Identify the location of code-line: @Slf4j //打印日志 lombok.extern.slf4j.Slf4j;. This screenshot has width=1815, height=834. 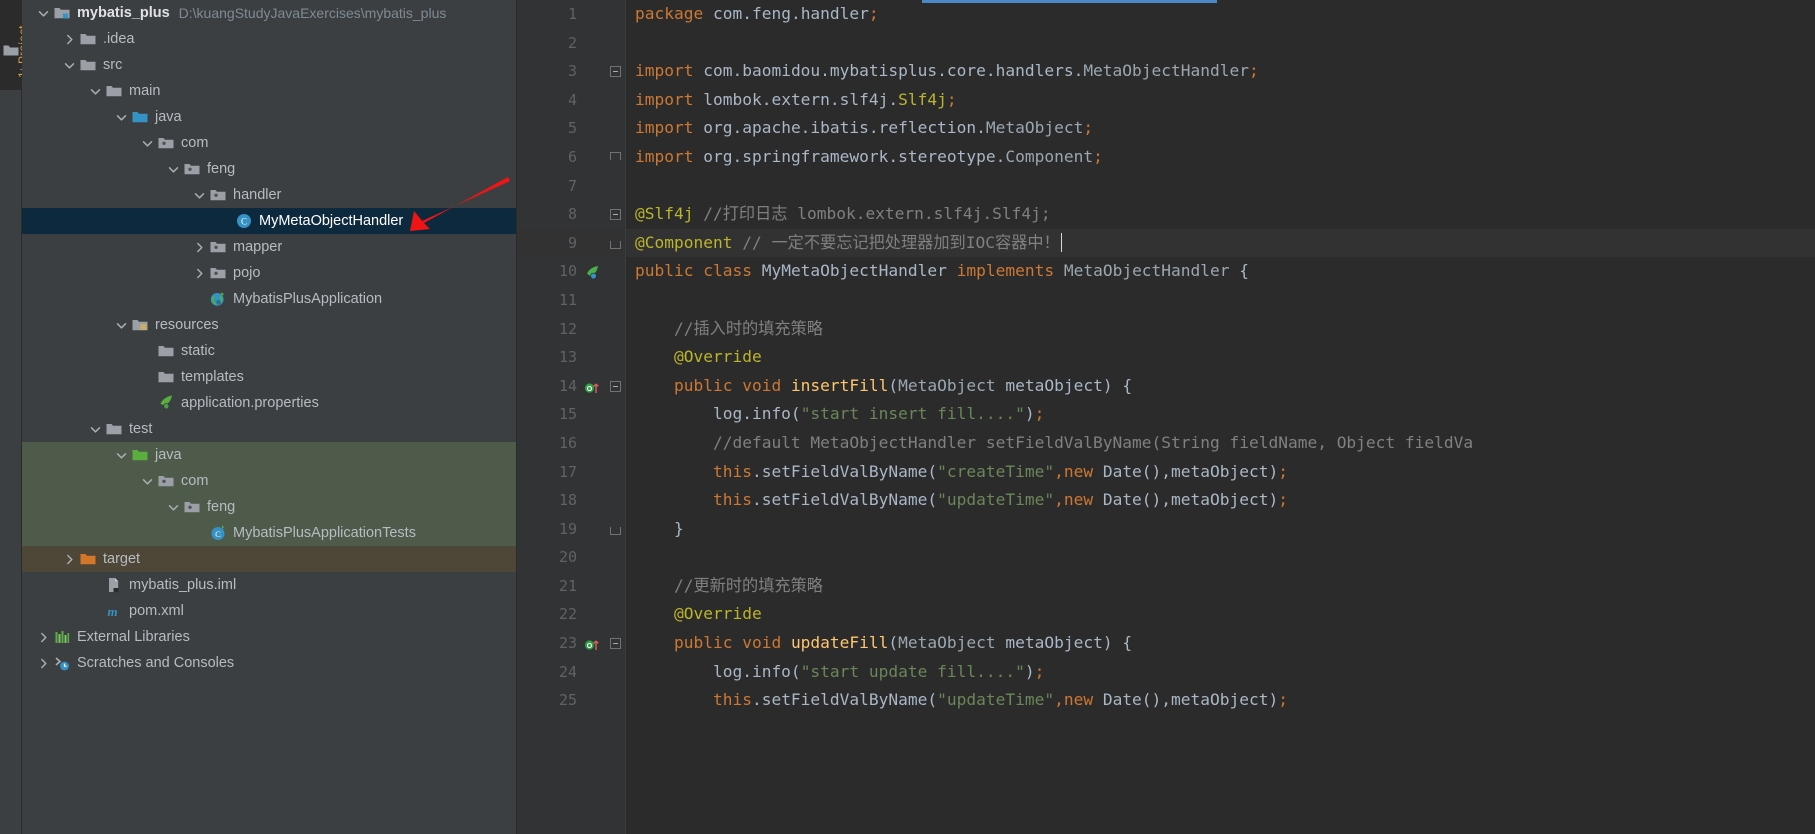
(1220, 214).